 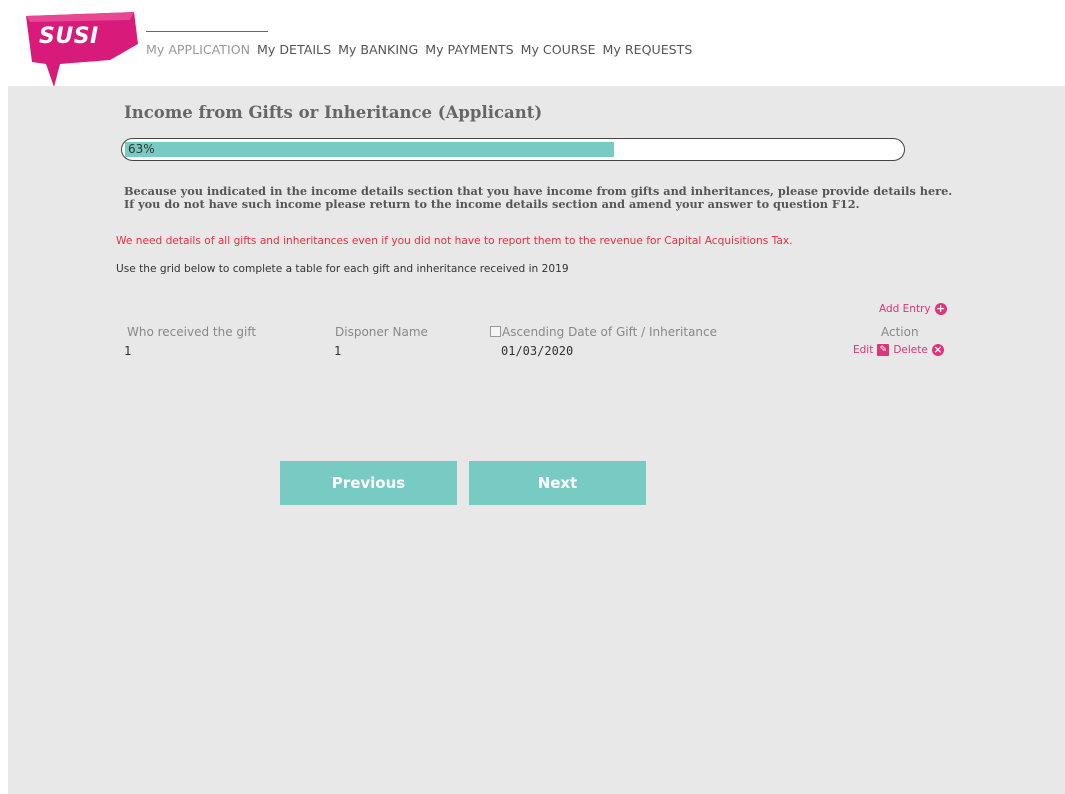 I want to click on nav-my-payments: My PAYMENTS, so click(x=469, y=49).